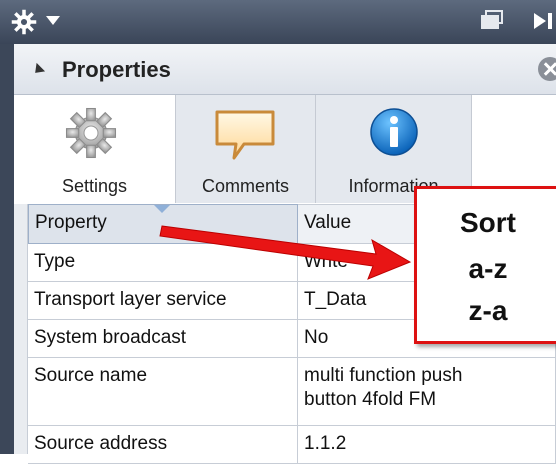 The height and width of the screenshot is (464, 556). Describe the element at coordinates (488, 222) in the screenshot. I see `sort-callout-title: Sort` at that location.